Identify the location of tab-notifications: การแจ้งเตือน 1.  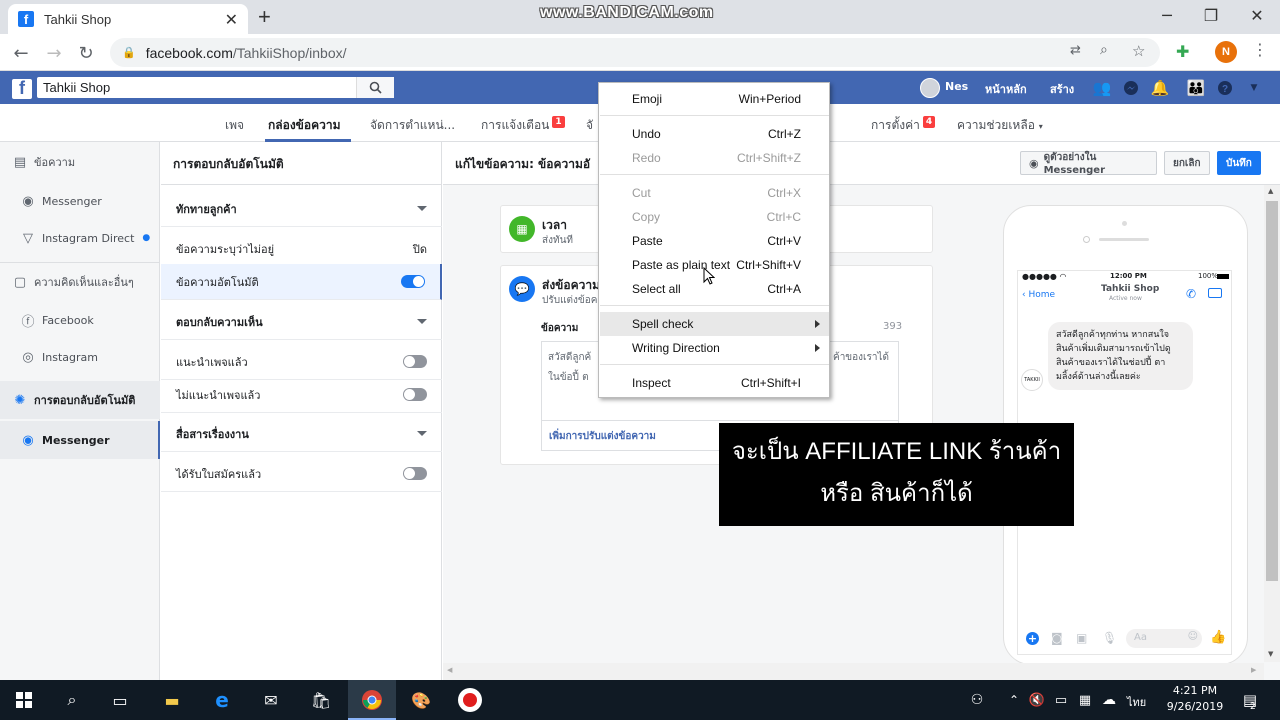
(523, 125).